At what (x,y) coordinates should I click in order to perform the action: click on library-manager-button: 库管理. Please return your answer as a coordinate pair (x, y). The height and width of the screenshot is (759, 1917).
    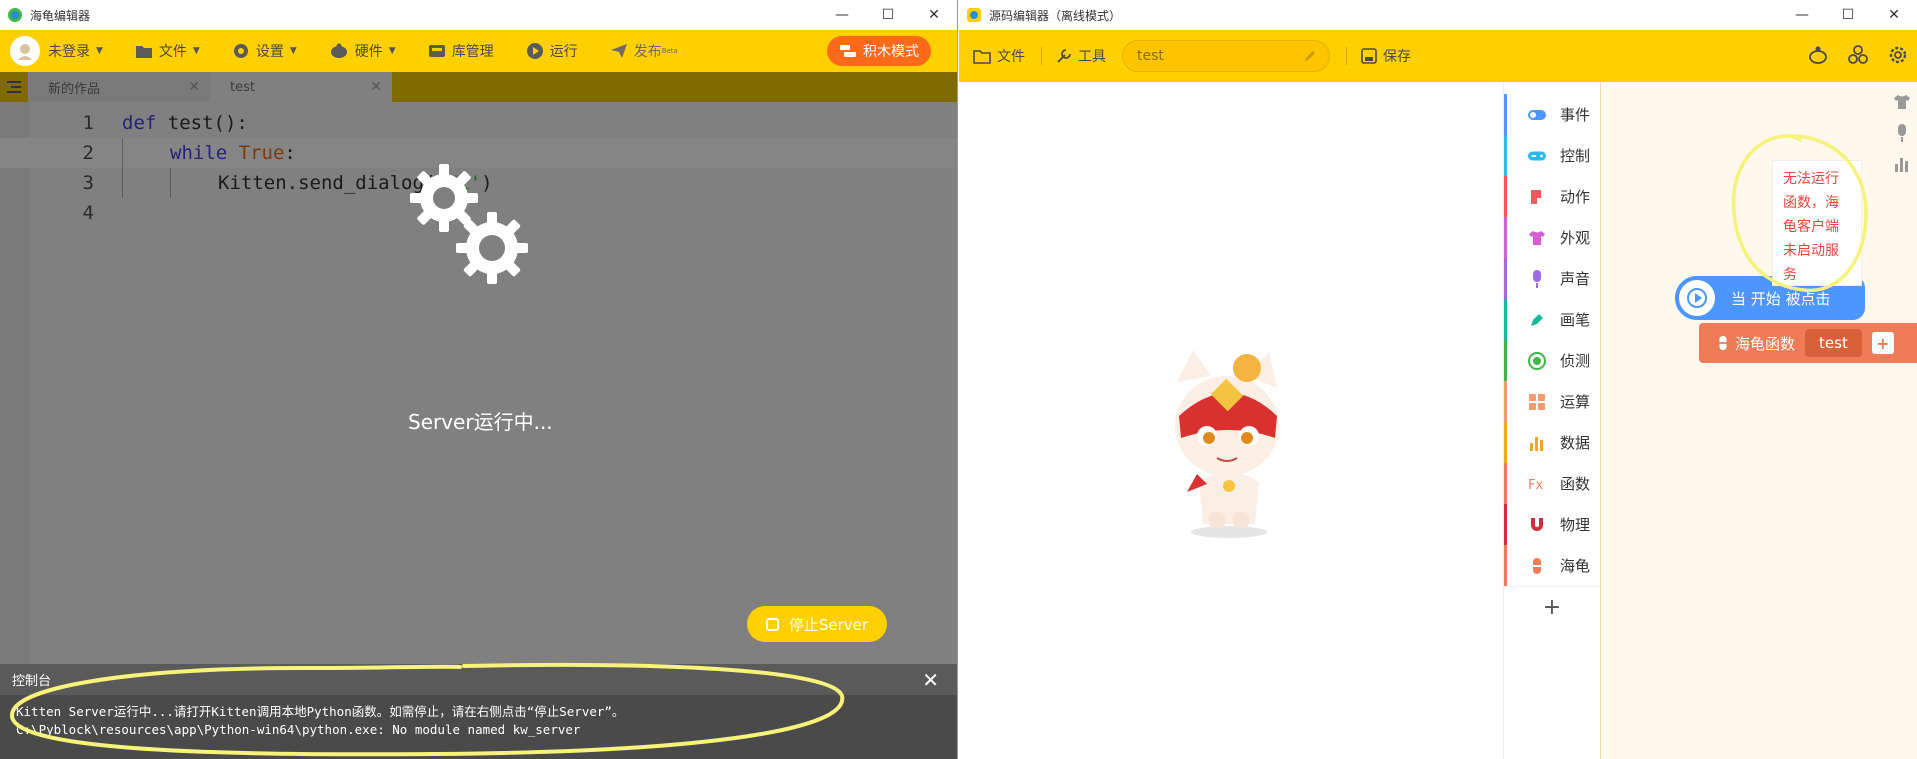
    Looking at the image, I should click on (461, 51).